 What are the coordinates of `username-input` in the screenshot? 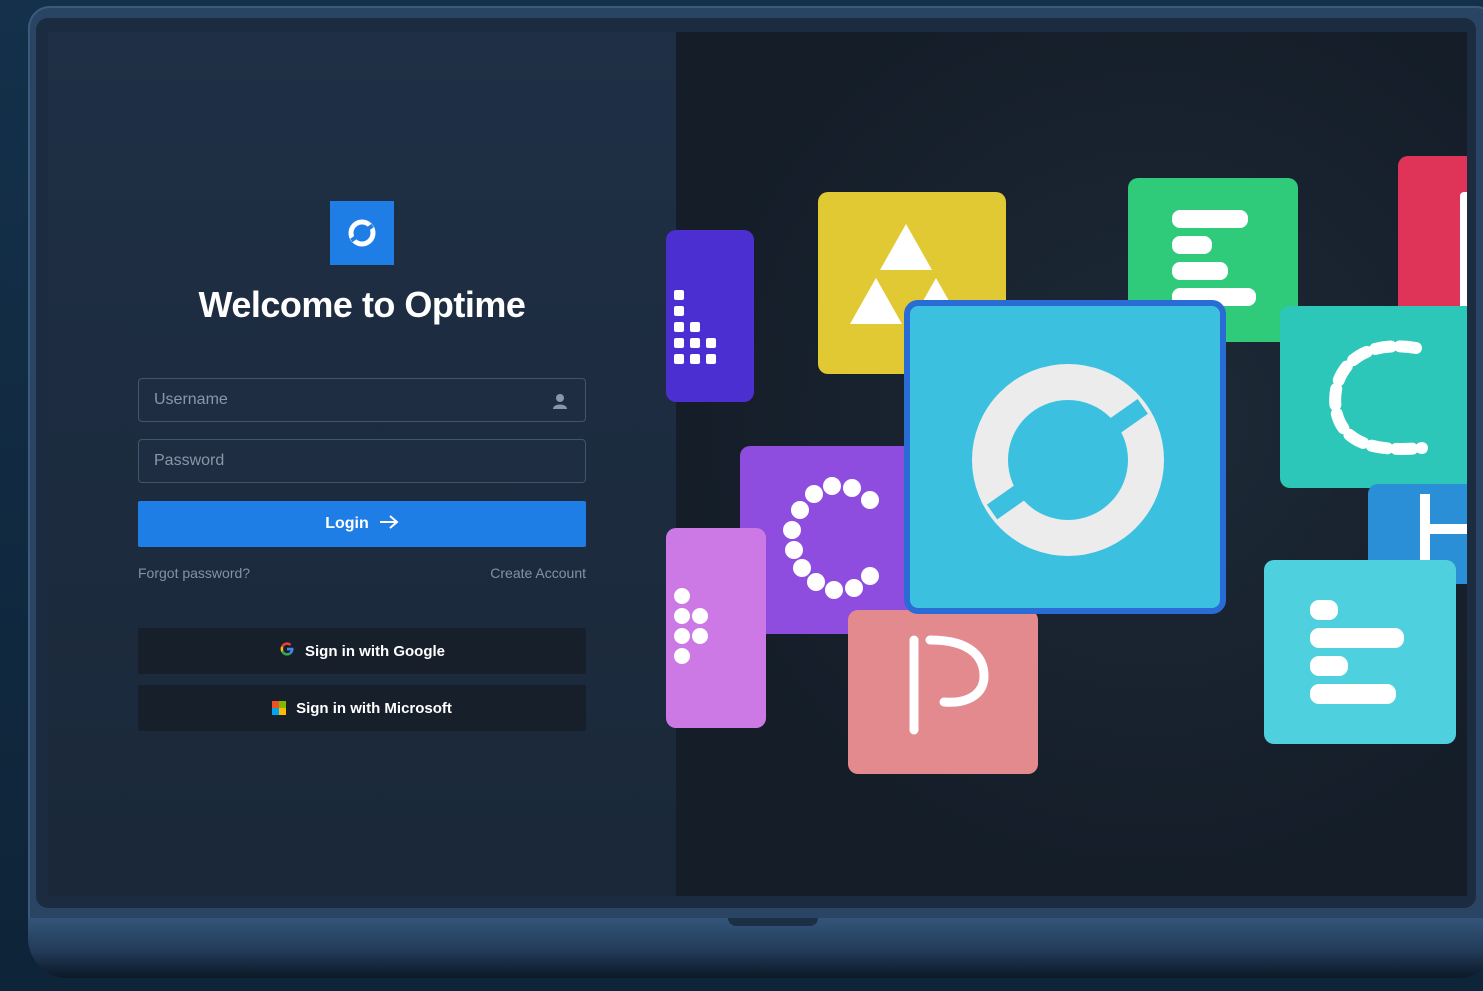 It's located at (362, 400).